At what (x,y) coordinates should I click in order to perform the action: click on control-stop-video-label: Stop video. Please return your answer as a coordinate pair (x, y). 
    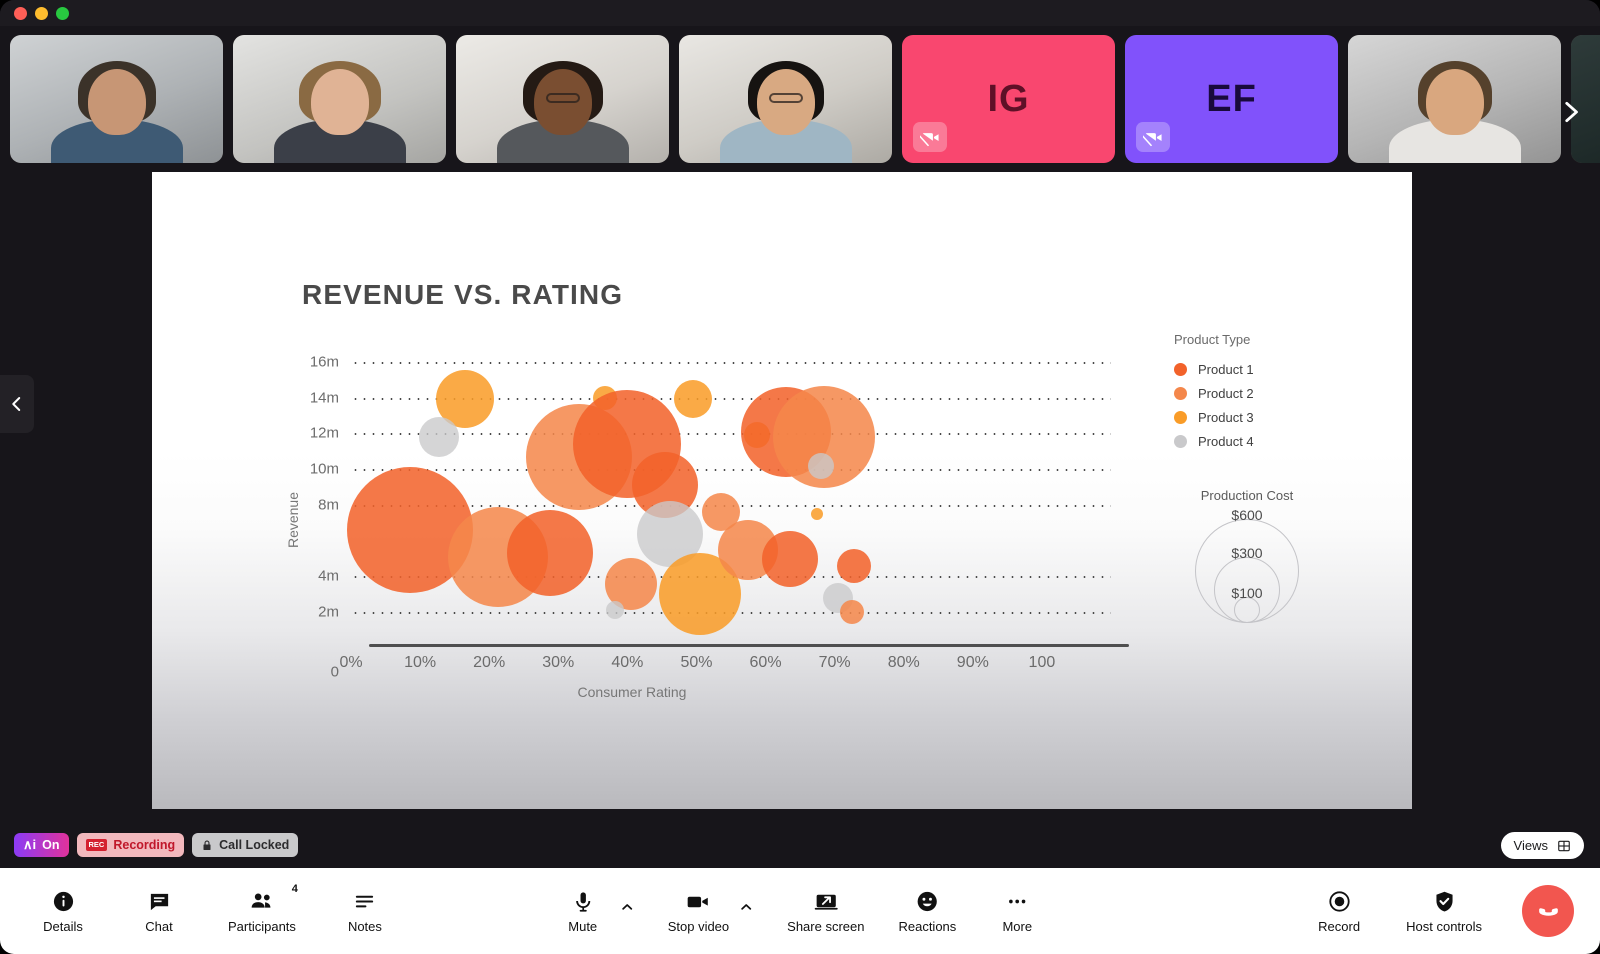
    Looking at the image, I should click on (698, 926).